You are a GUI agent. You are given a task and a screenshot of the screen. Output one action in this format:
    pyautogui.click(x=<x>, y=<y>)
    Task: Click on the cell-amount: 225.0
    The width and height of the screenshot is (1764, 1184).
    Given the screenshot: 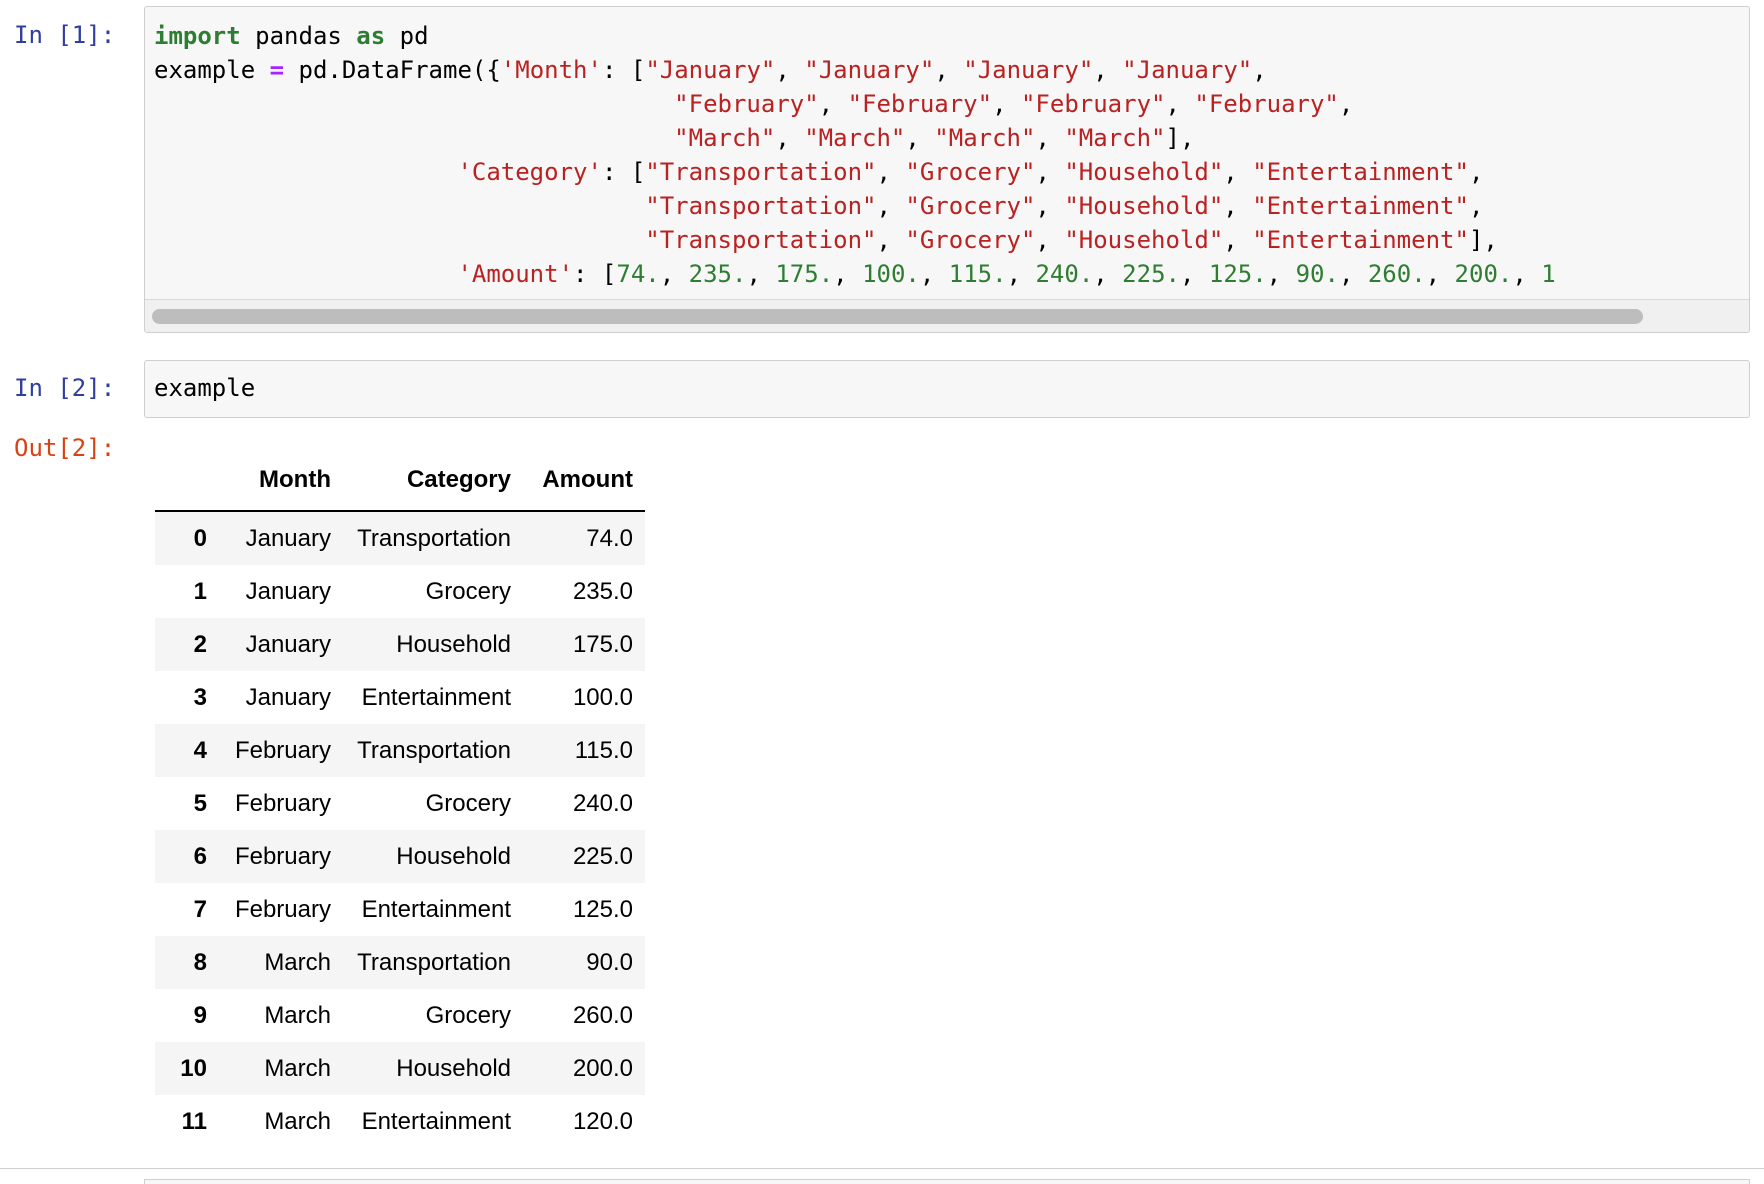 What is the action you would take?
    pyautogui.click(x=602, y=856)
    